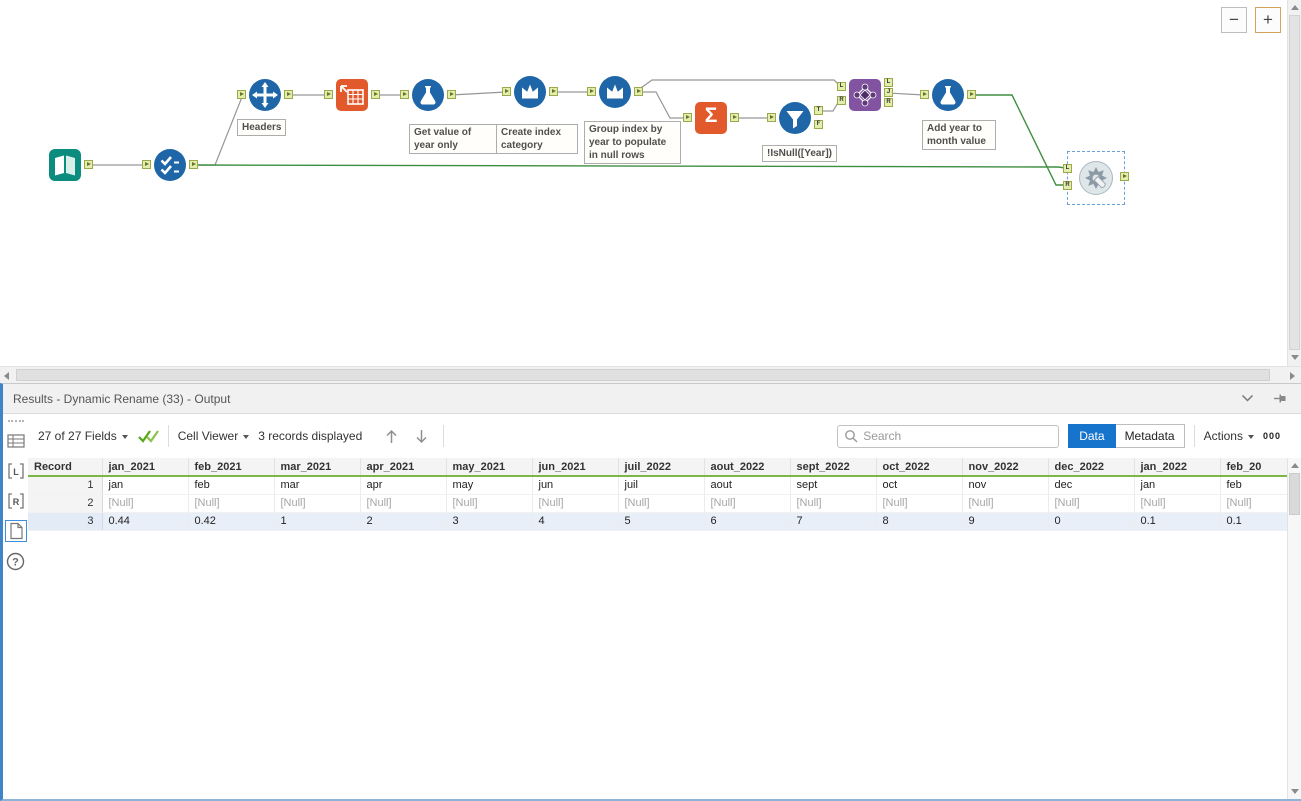 The width and height of the screenshot is (1301, 801). What do you see at coordinates (1294, 494) in the screenshot?
I see `results-vertical-scroll-thumb` at bounding box center [1294, 494].